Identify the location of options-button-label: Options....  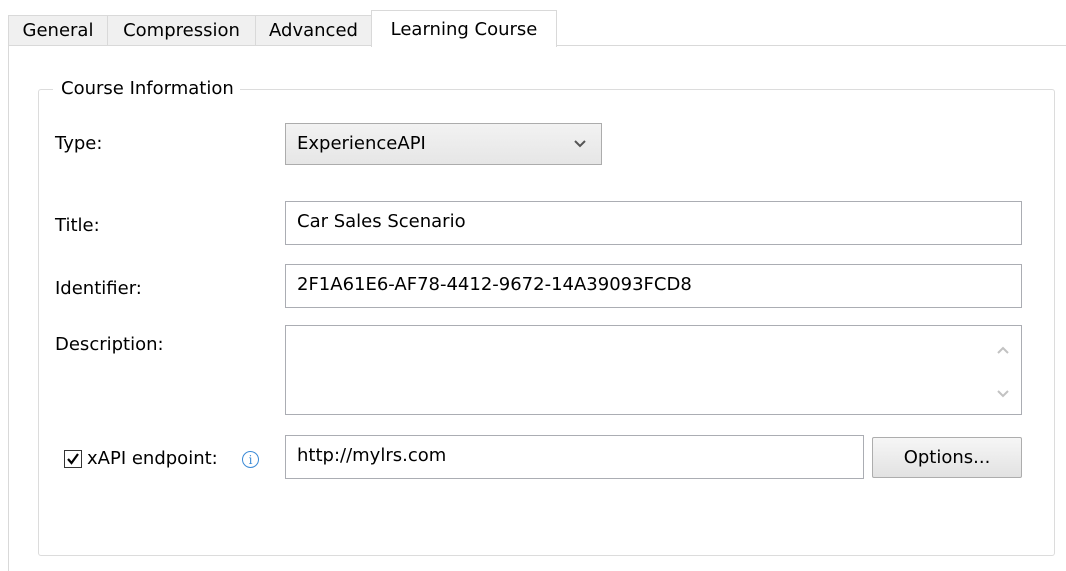
(947, 457).